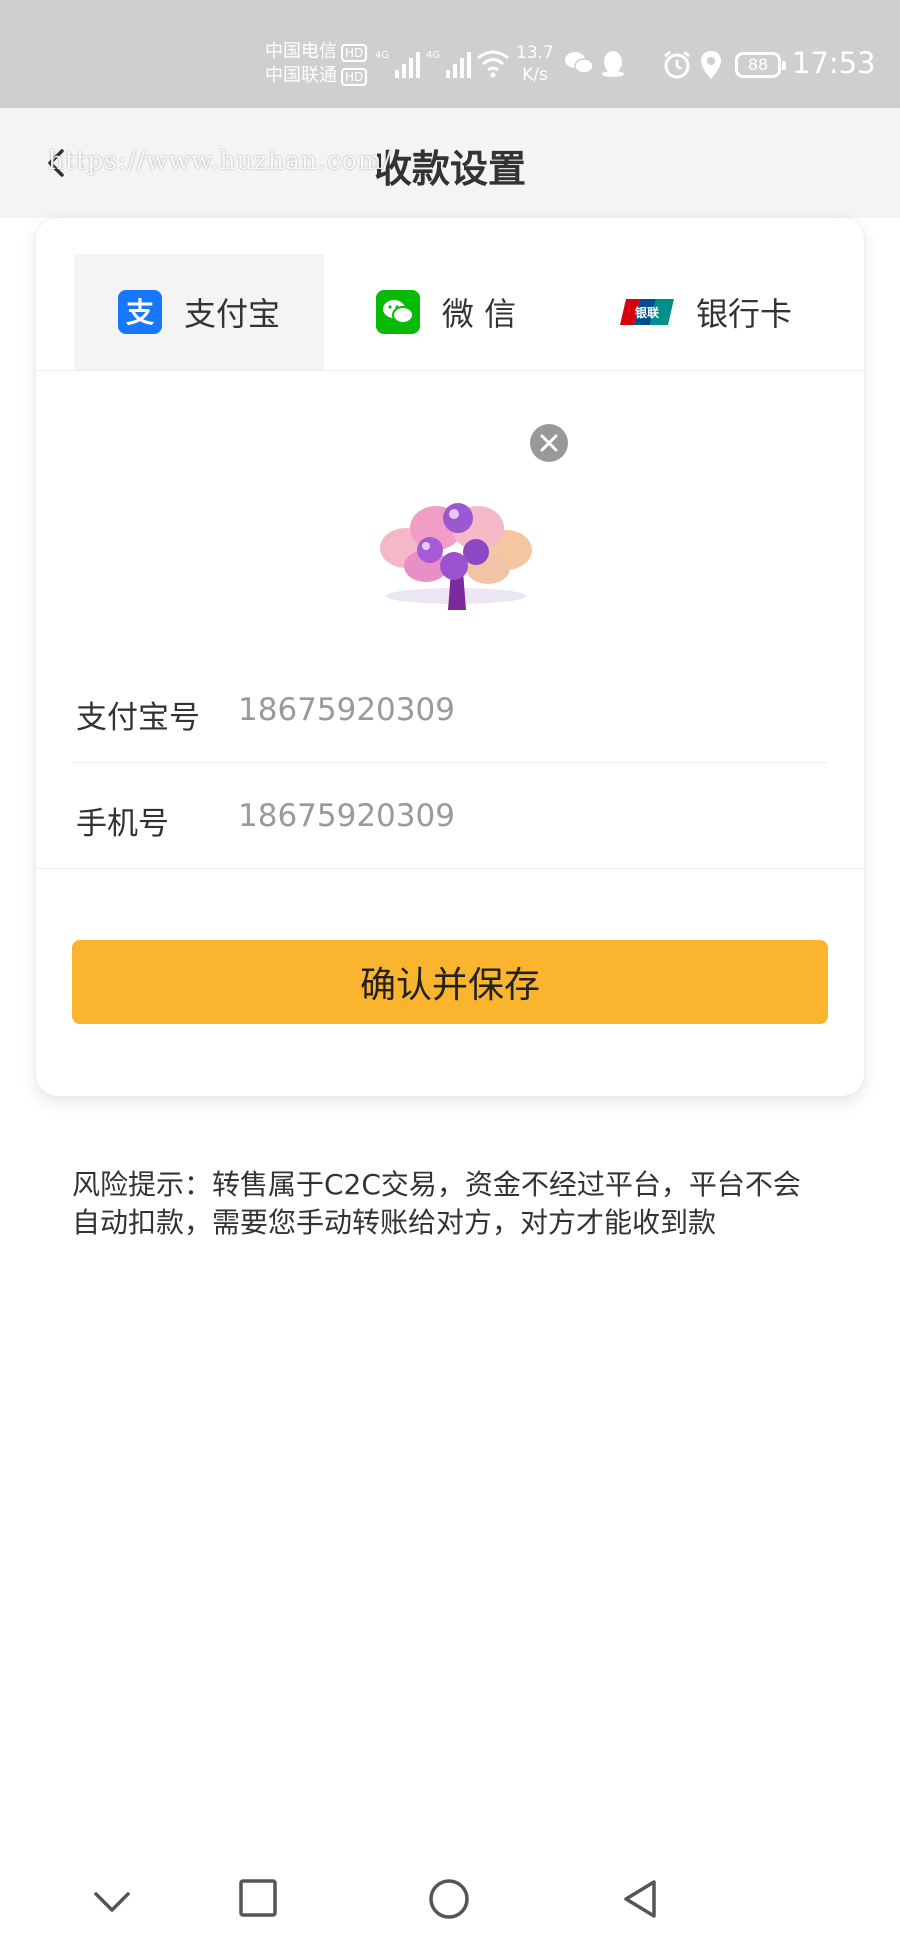  I want to click on money-tree-image, so click(456, 553).